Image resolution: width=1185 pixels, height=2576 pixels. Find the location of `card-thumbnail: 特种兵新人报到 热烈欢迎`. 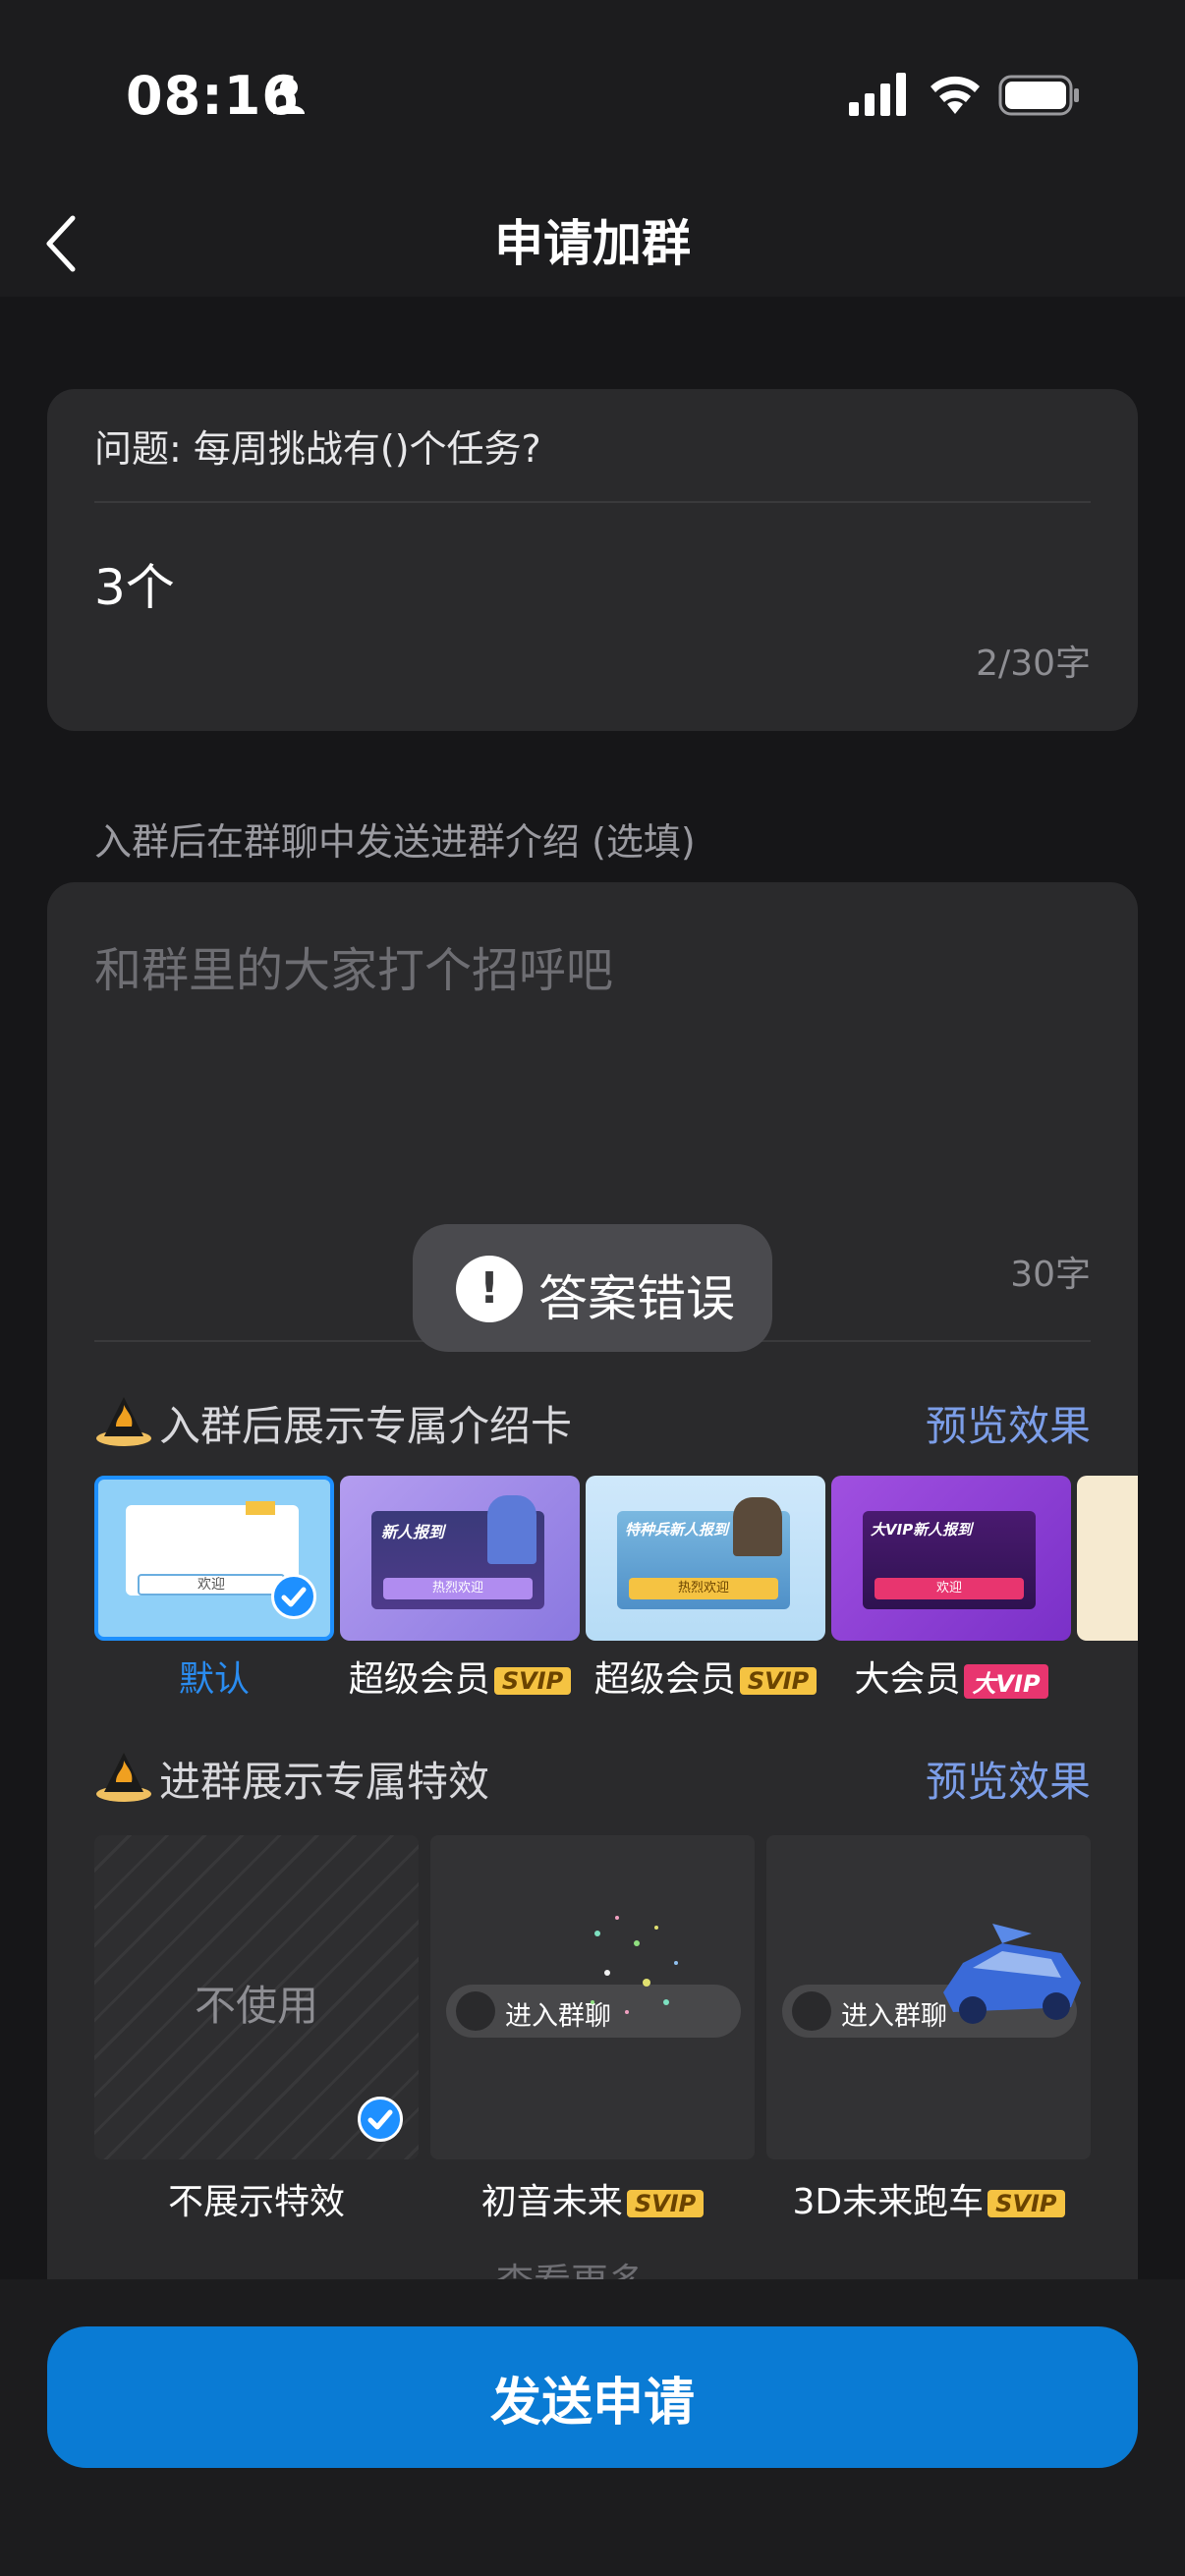

card-thumbnail: 特种兵新人报到 热烈欢迎 is located at coordinates (706, 1558).